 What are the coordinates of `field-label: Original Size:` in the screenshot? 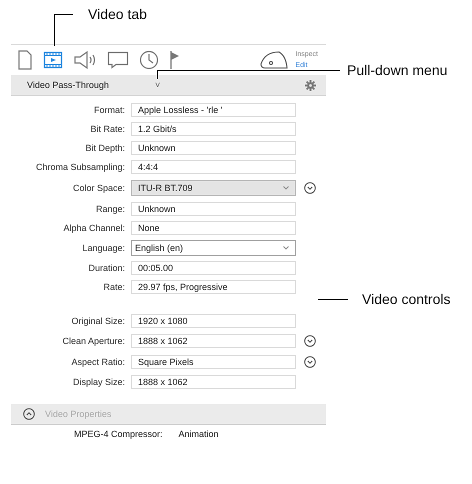 It's located at (98, 321).